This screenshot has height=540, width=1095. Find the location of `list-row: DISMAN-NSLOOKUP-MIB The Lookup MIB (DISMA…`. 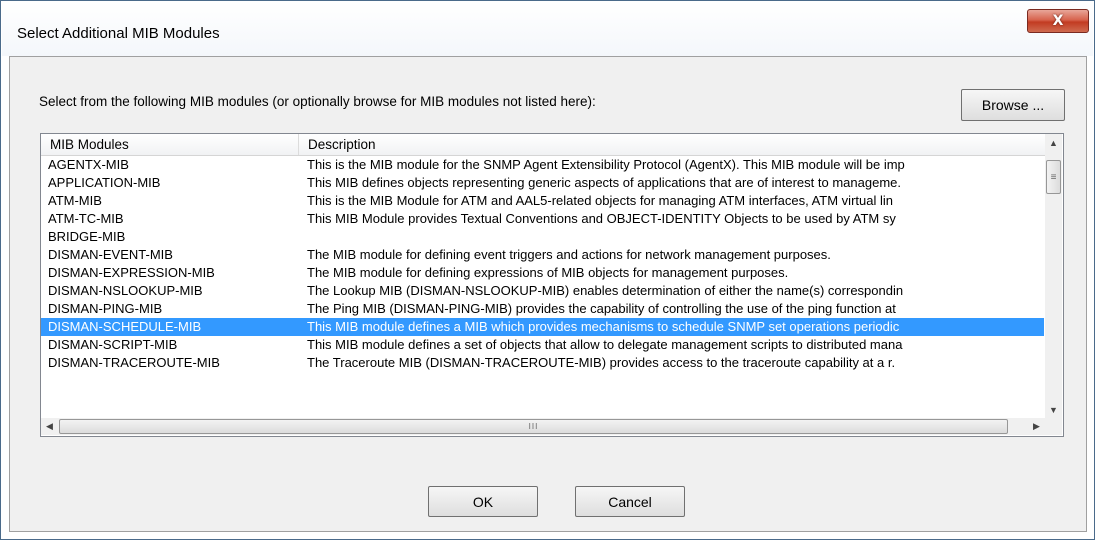

list-row: DISMAN-NSLOOKUP-MIB The Lookup MIB (DISMA… is located at coordinates (542, 291).